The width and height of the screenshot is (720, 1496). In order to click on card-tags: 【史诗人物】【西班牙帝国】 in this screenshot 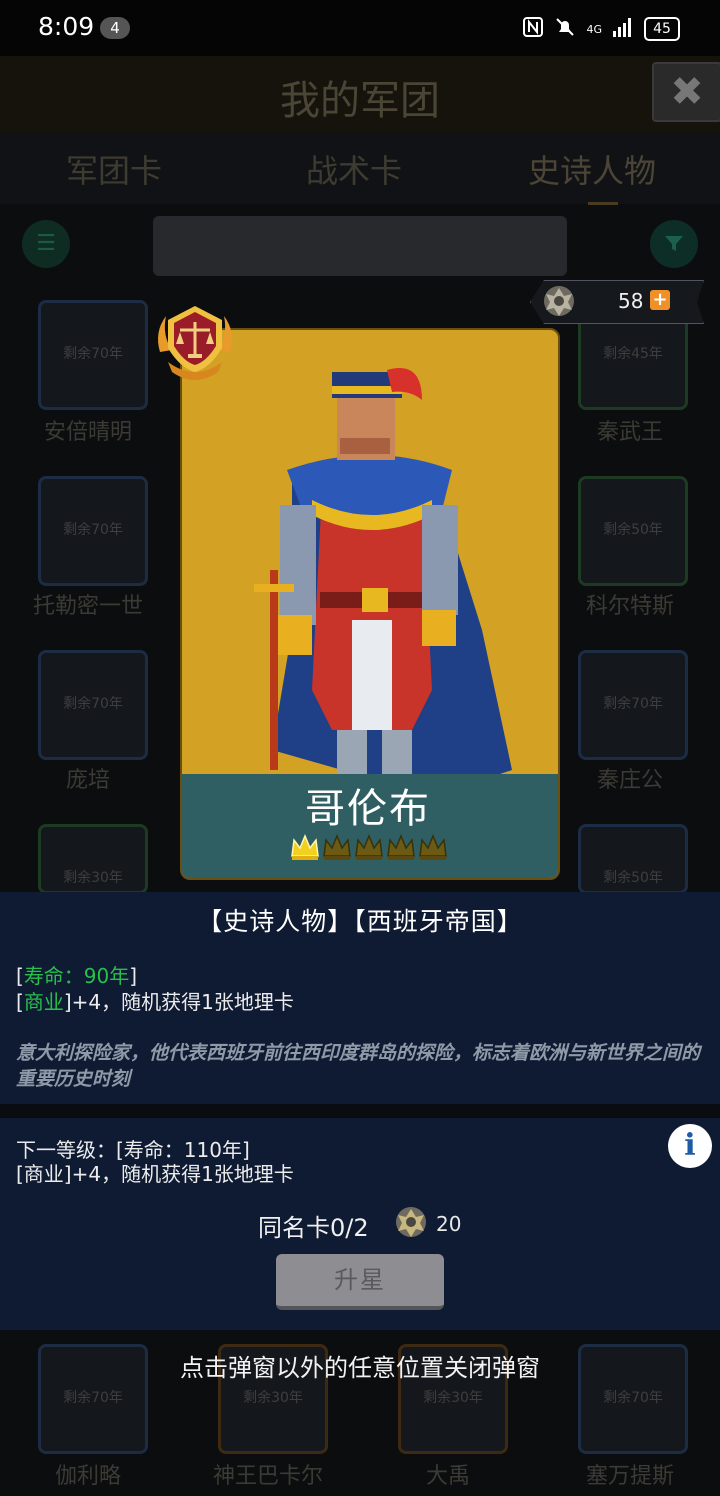, I will do `click(360, 921)`.